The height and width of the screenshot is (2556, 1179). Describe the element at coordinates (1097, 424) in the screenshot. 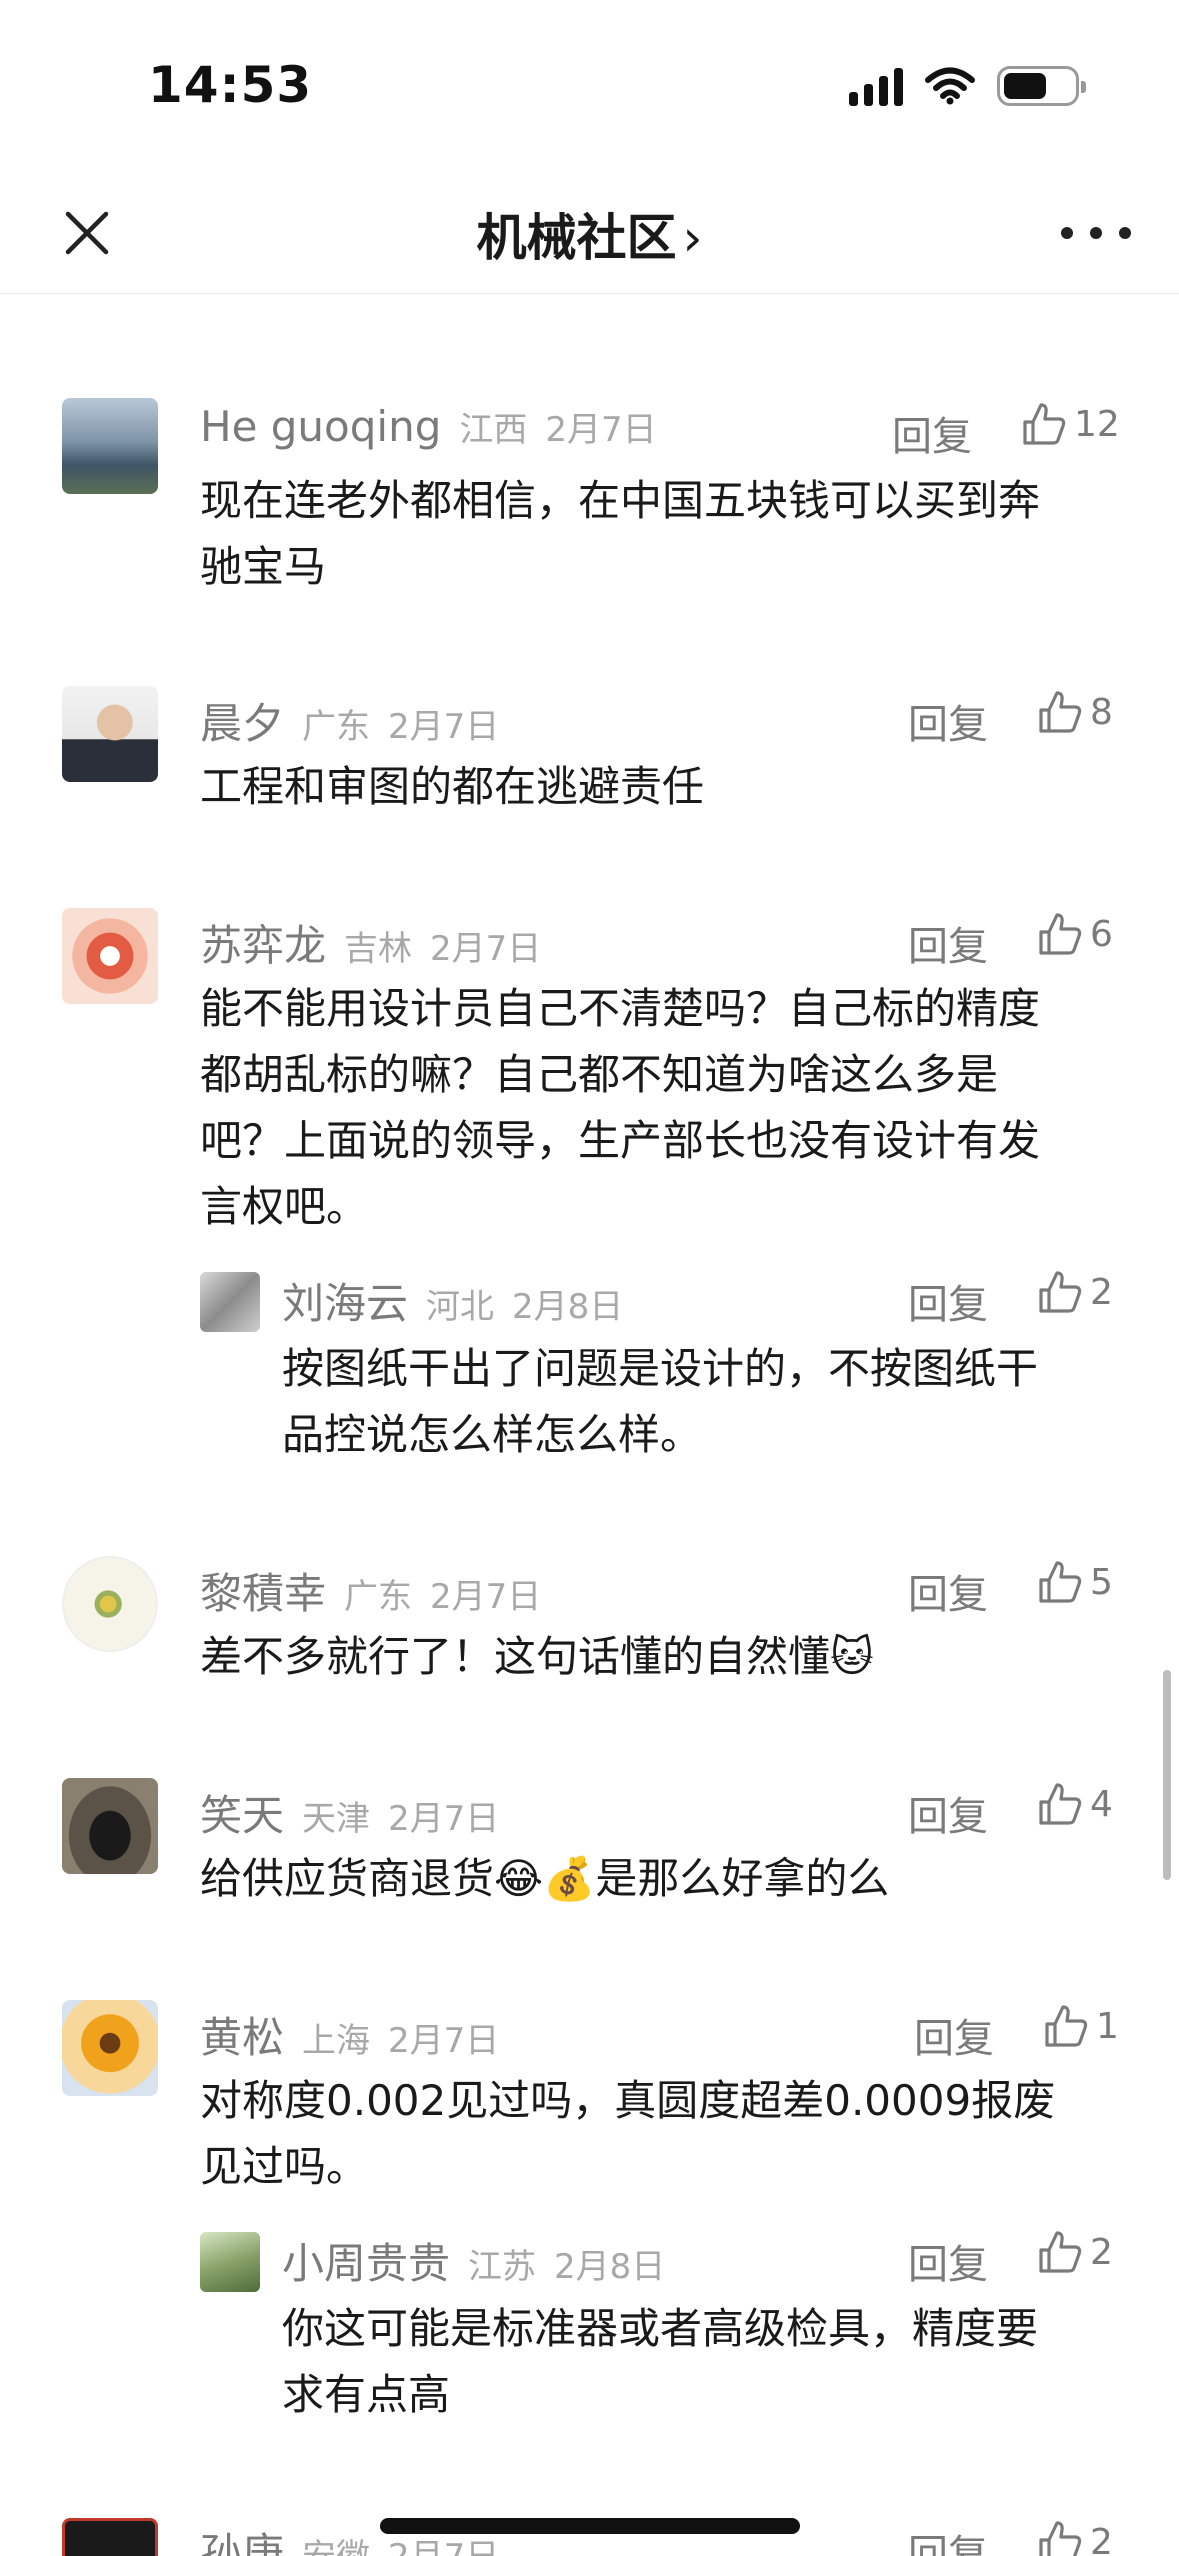

I see `like-count: 12` at that location.